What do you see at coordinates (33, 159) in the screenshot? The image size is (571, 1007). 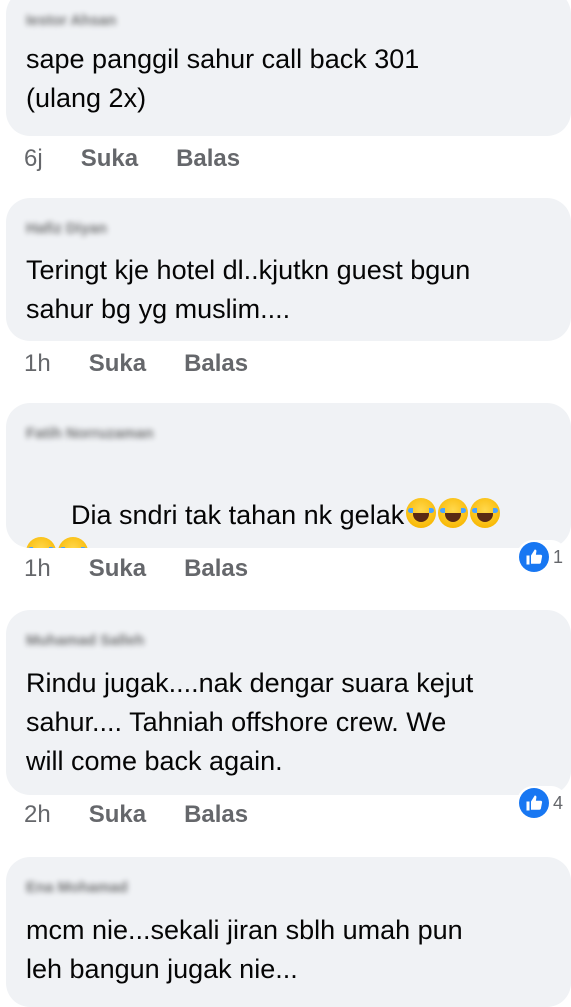 I see `comment-time: 6j` at bounding box center [33, 159].